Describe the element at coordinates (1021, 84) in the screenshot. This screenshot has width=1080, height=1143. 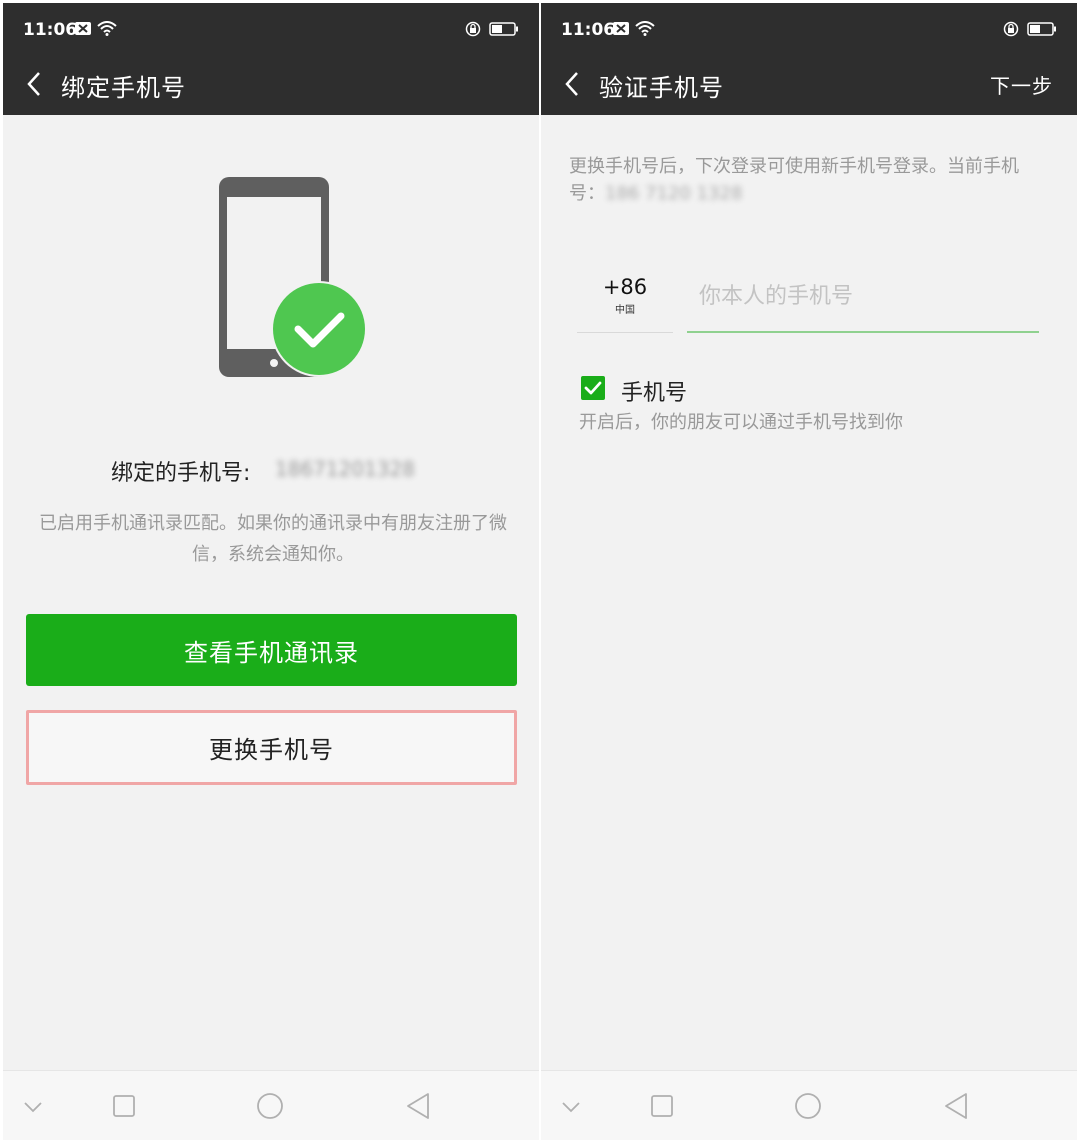
I see `next-step-button: 下一步` at that location.